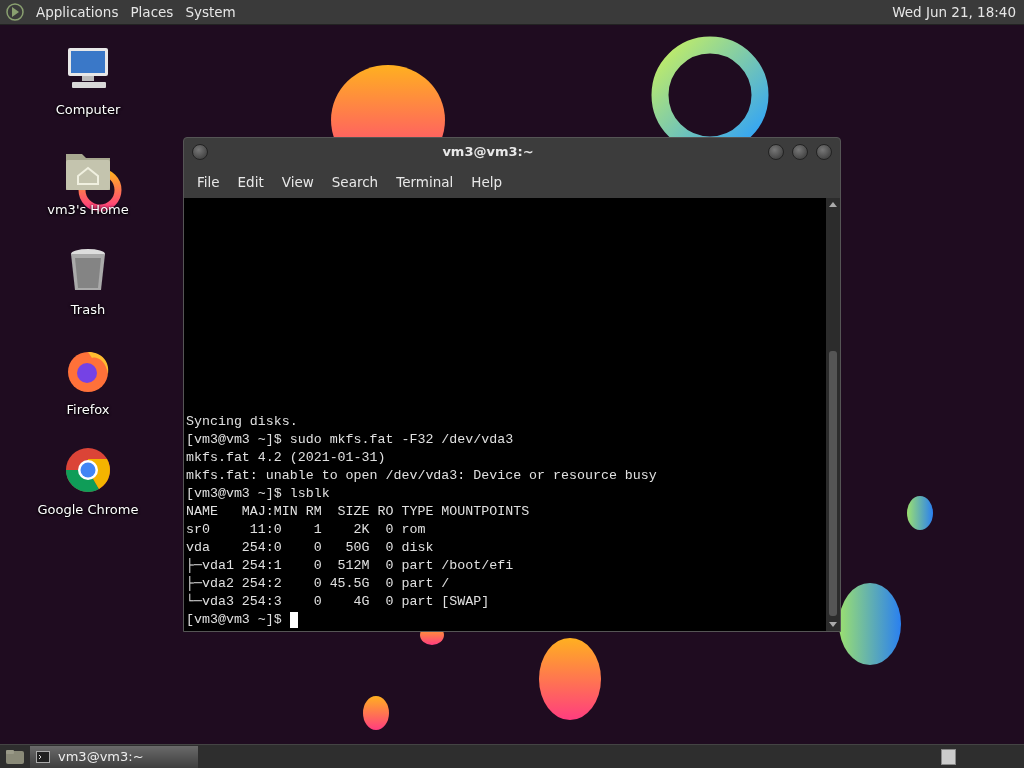 The height and width of the screenshot is (768, 1024). I want to click on minimize-button, so click(776, 151).